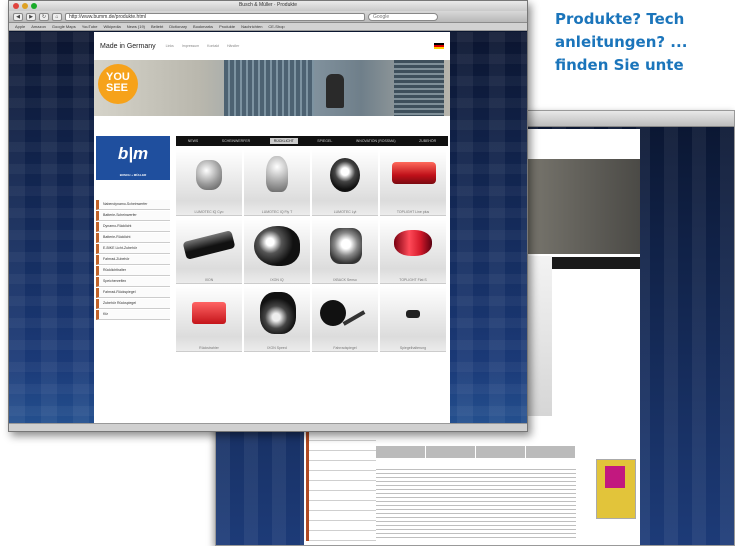 The width and height of the screenshot is (735, 546). I want to click on product-tile: IXBACK Senso, so click(345, 251).